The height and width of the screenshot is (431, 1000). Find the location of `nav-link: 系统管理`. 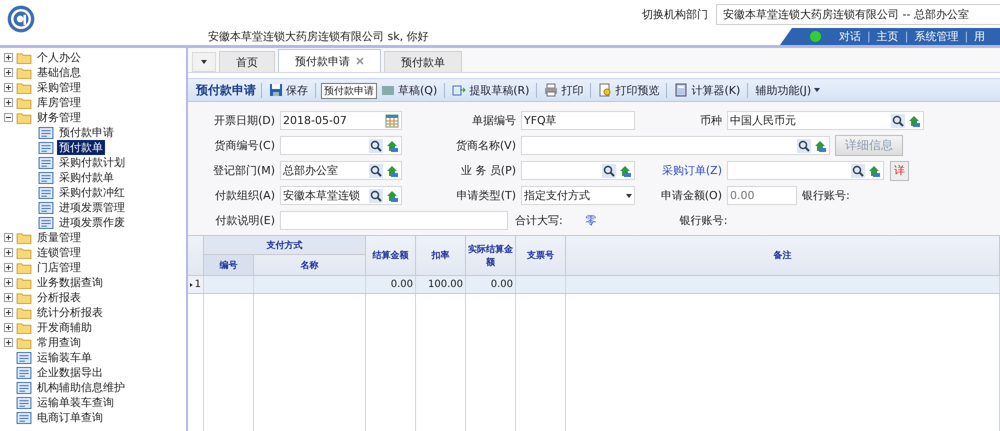

nav-link: 系统管理 is located at coordinates (936, 36).